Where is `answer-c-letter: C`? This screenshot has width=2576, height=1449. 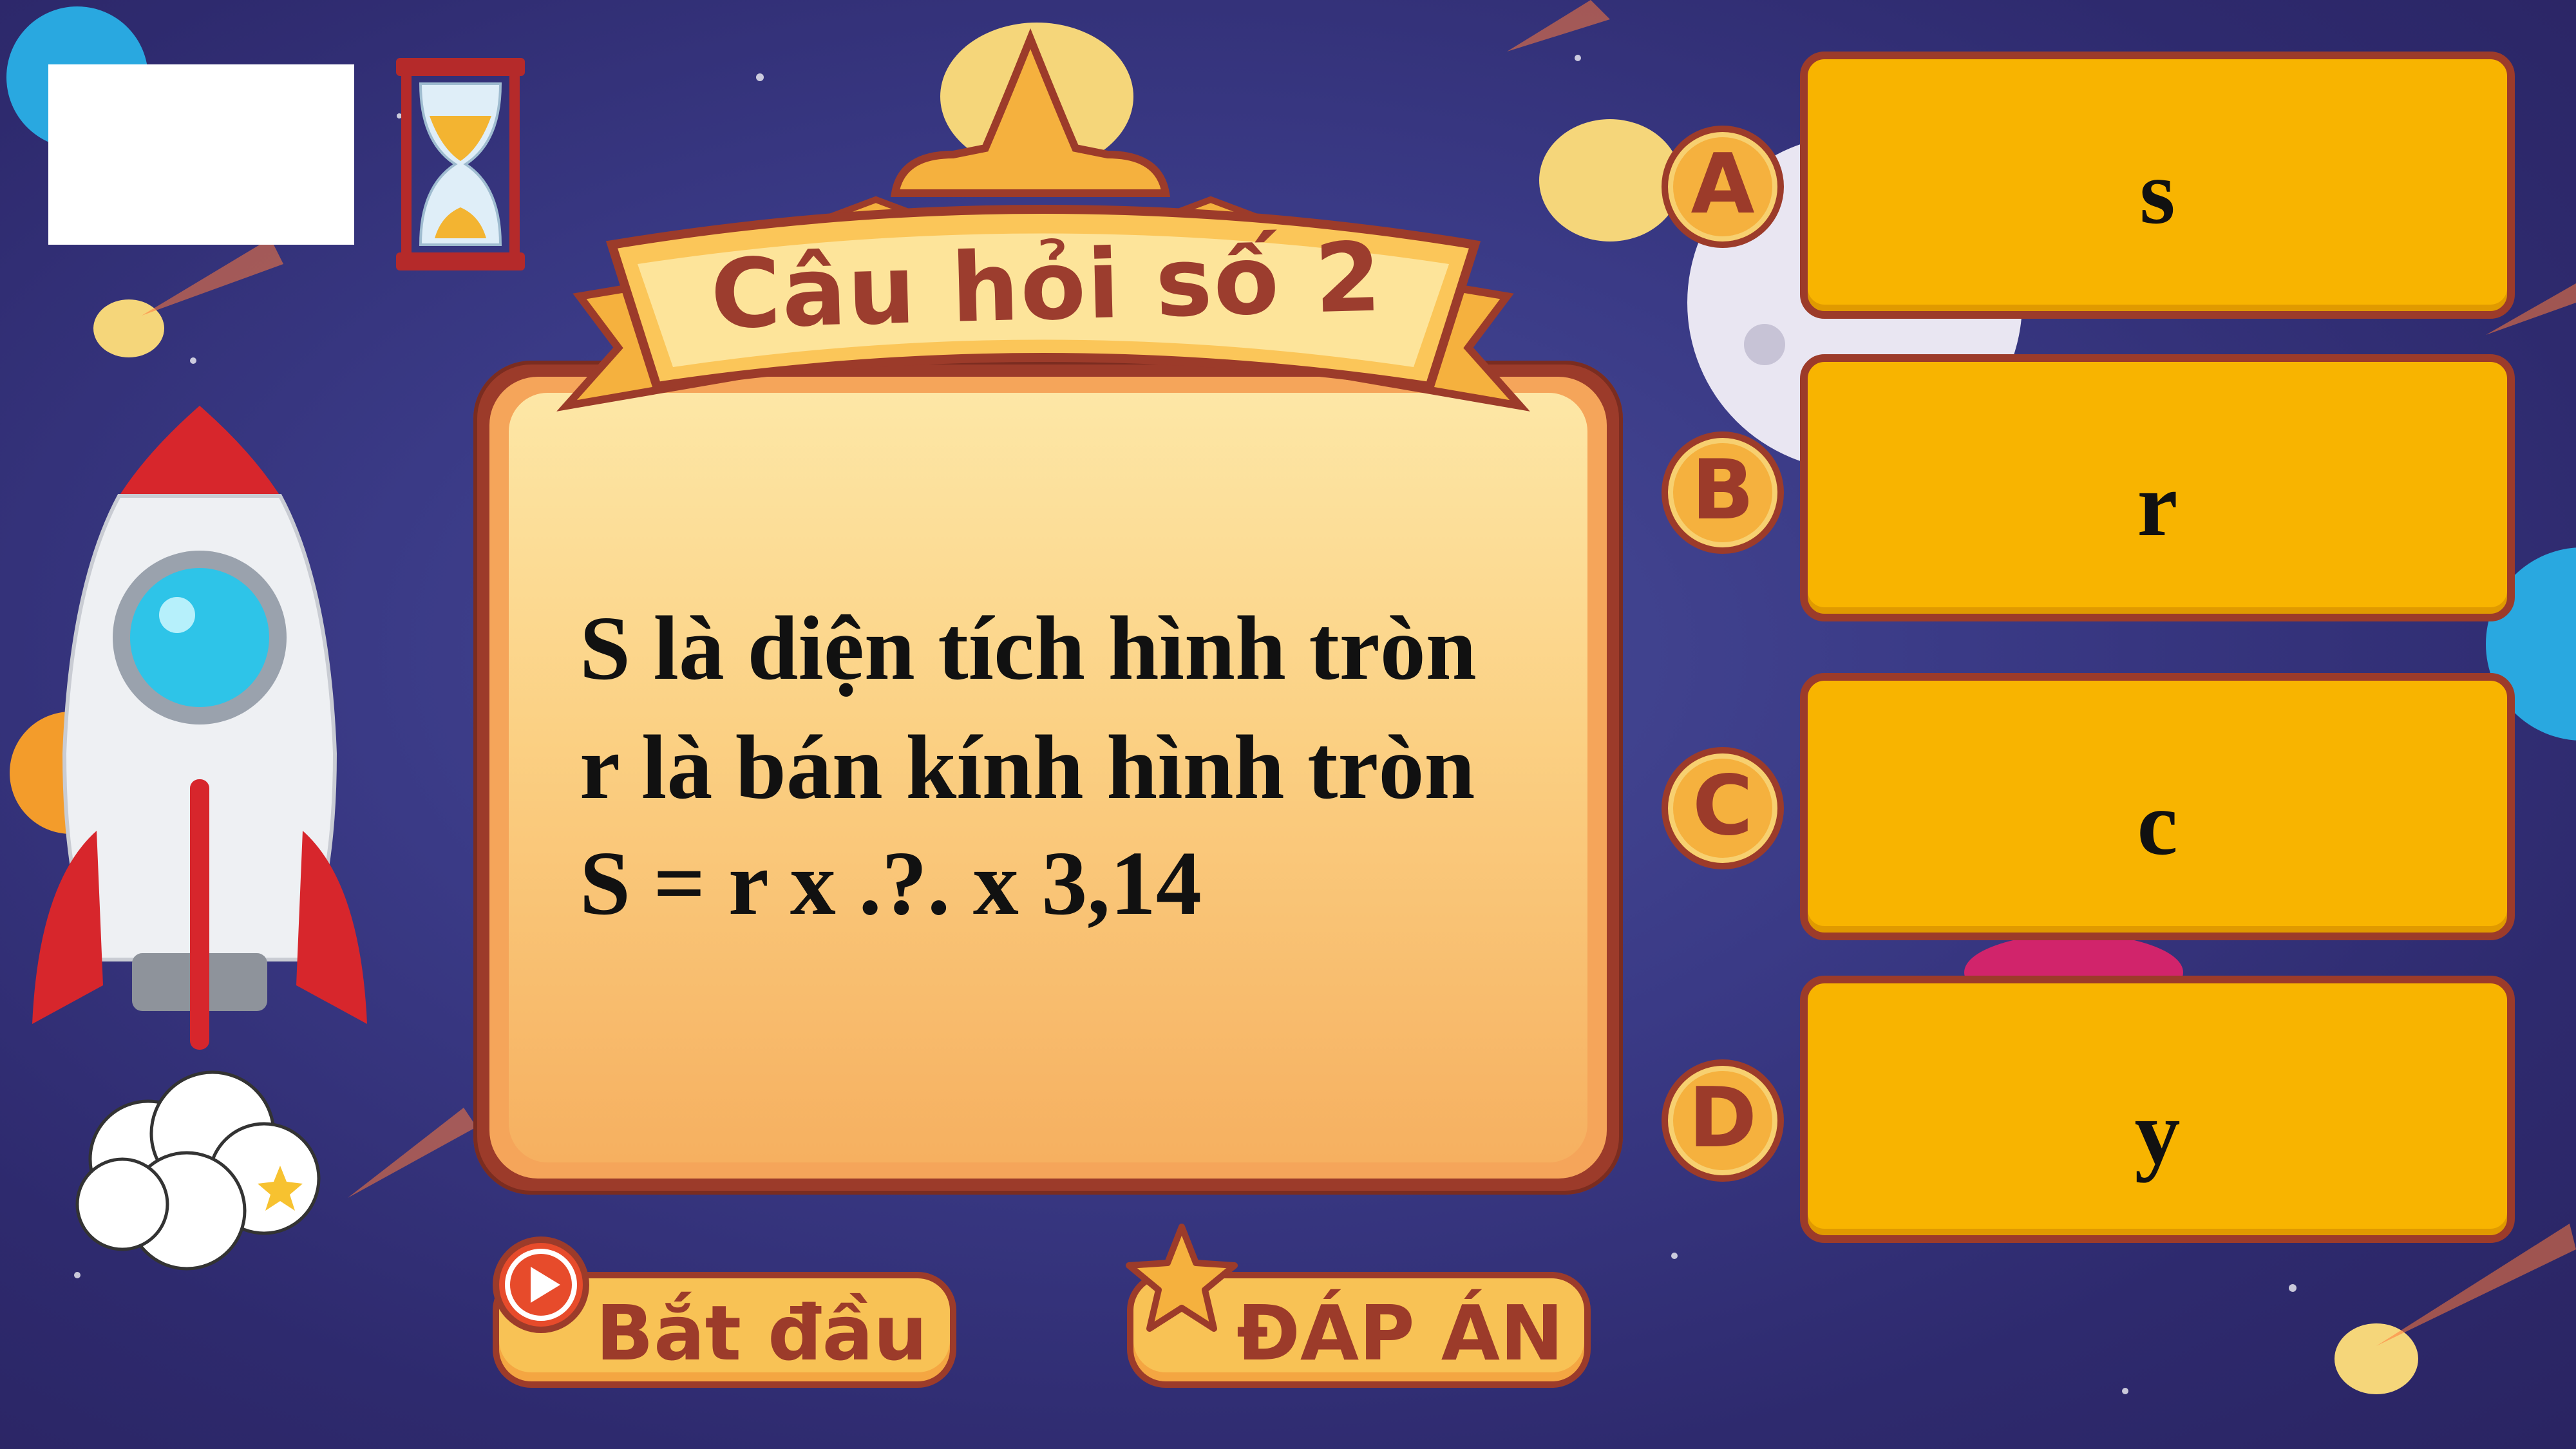
answer-c-letter: C is located at coordinates (1723, 806).